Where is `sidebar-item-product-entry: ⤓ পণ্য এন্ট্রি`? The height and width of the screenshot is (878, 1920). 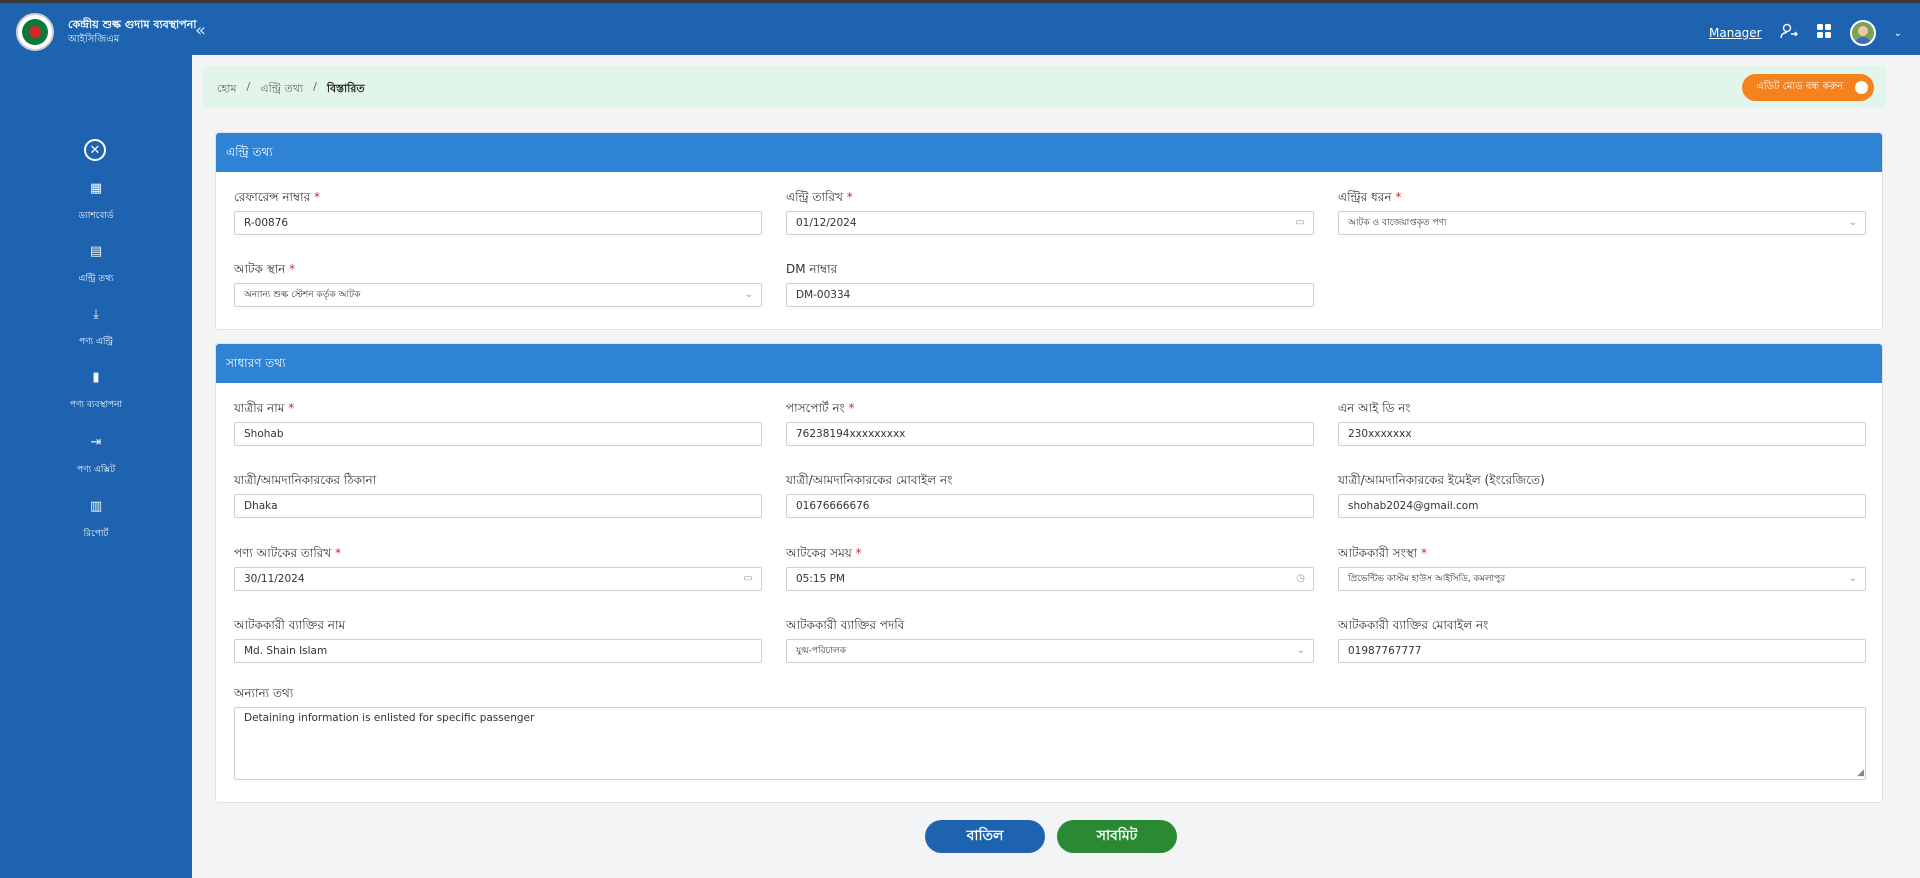
sidebar-item-product-entry: ⤓ পণ্য এন্ট্রি is located at coordinates (96, 328).